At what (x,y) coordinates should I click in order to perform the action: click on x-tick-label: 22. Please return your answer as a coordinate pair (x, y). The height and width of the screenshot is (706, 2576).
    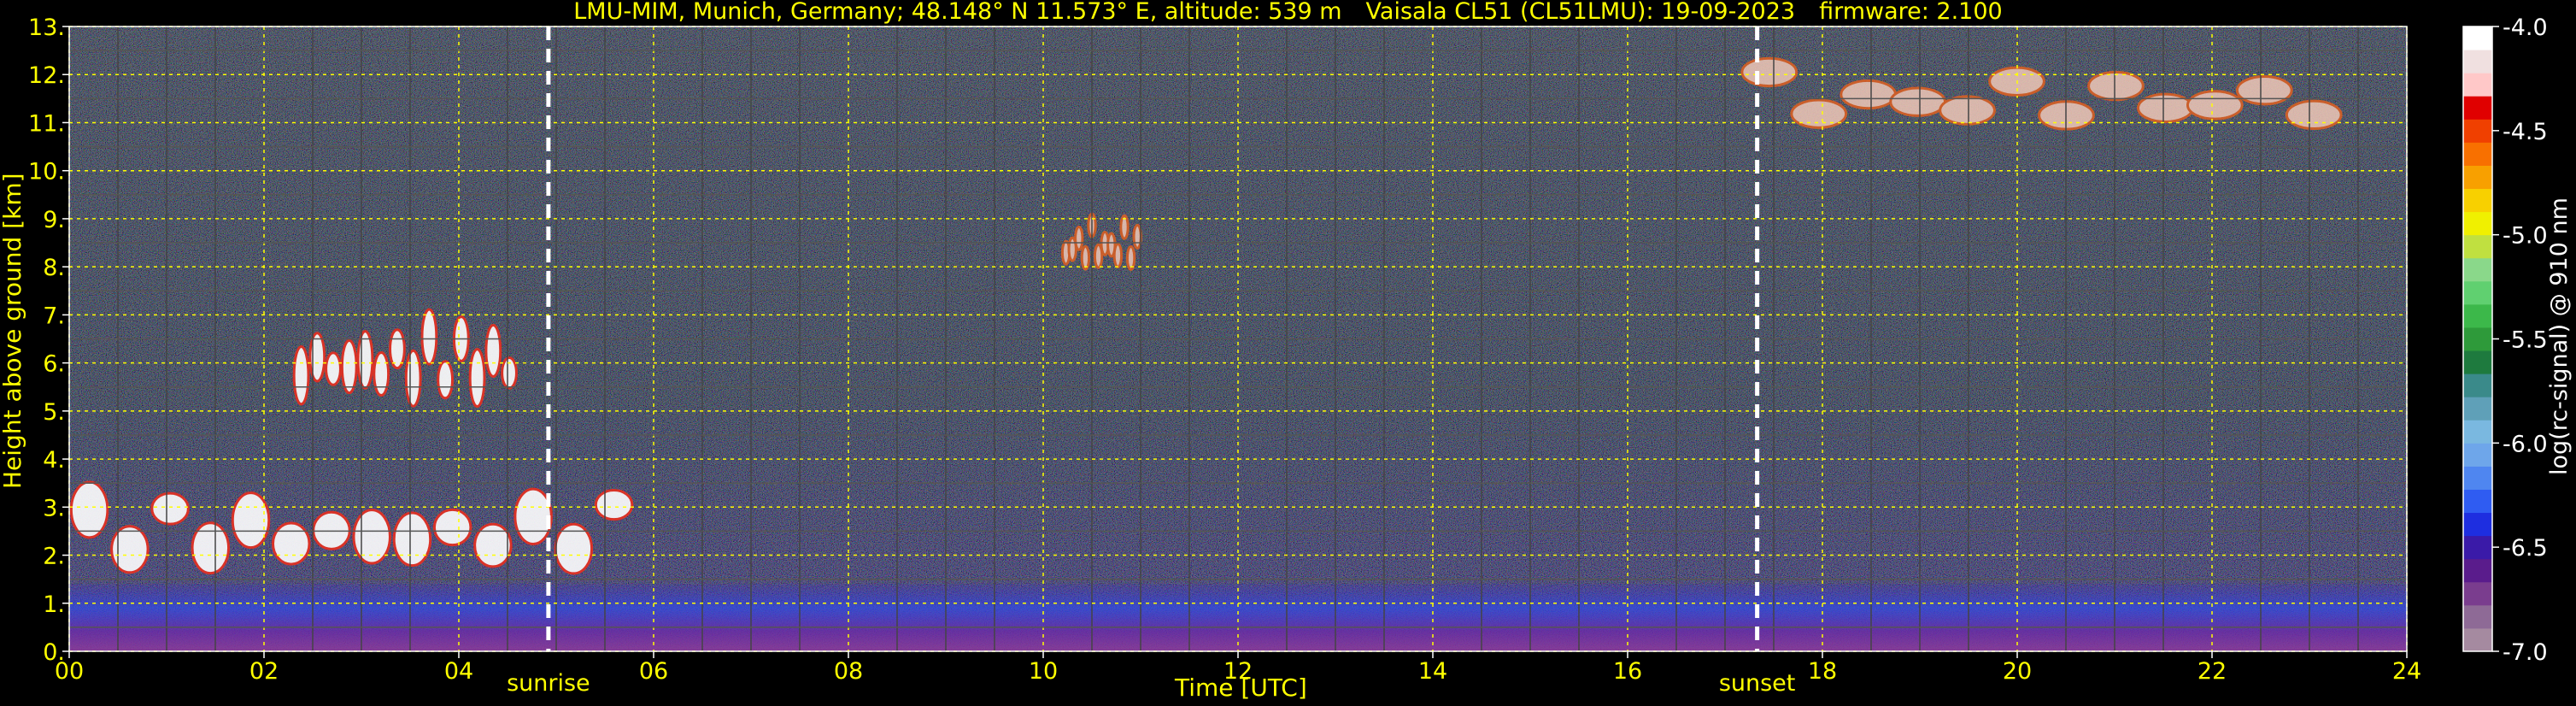
    Looking at the image, I should click on (2212, 671).